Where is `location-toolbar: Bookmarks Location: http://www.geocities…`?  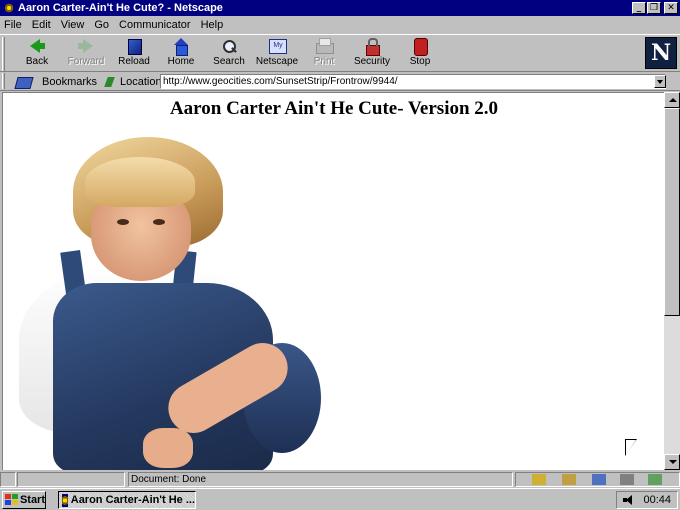 location-toolbar: Bookmarks Location: http://www.geocities… is located at coordinates (340, 81).